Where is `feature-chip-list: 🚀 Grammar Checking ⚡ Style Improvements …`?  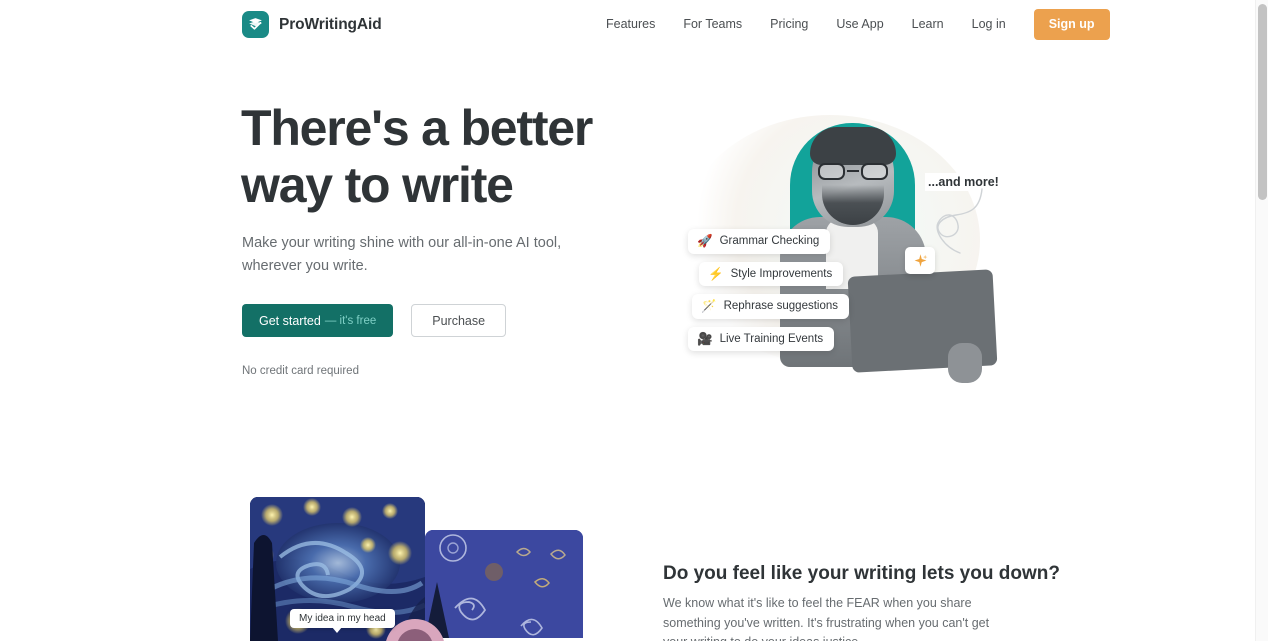
feature-chip-list: 🚀 Grammar Checking ⚡ Style Improvements … is located at coordinates (769, 290).